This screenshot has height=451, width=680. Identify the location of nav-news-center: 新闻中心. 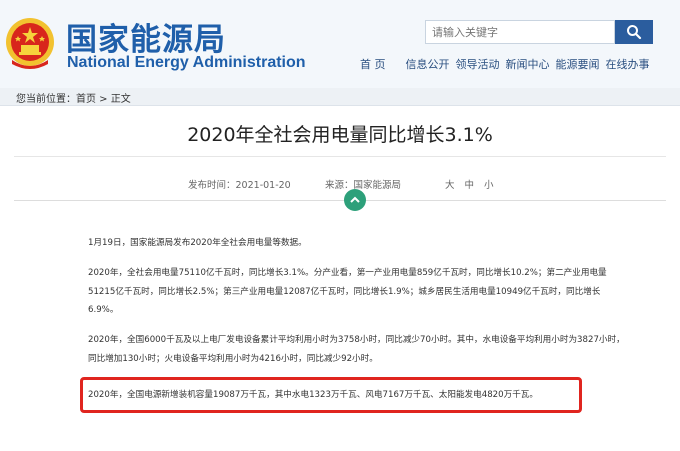
(528, 64).